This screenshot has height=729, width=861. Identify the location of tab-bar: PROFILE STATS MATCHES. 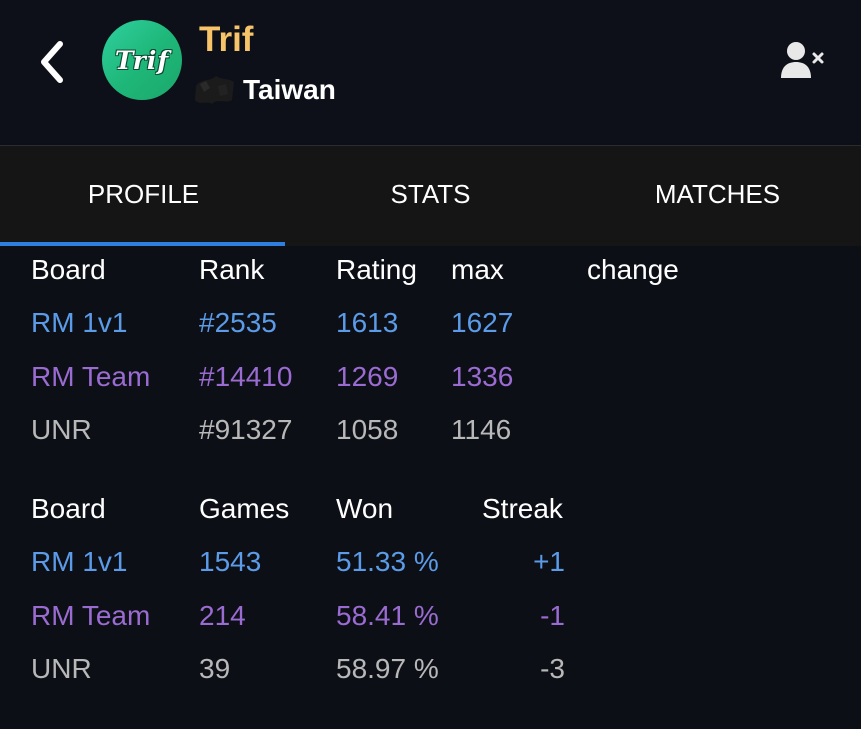
(430, 195).